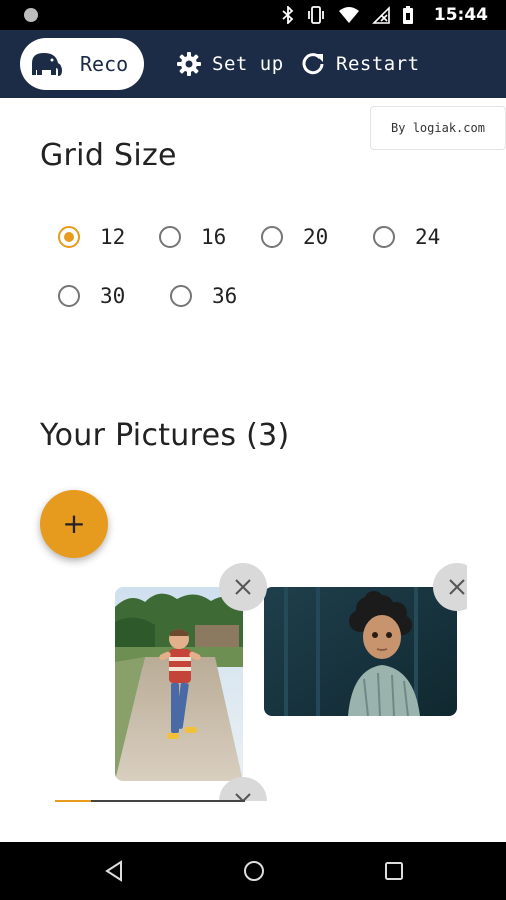 The height and width of the screenshot is (900, 506). What do you see at coordinates (288, 15) in the screenshot?
I see `bluetooth-icon` at bounding box center [288, 15].